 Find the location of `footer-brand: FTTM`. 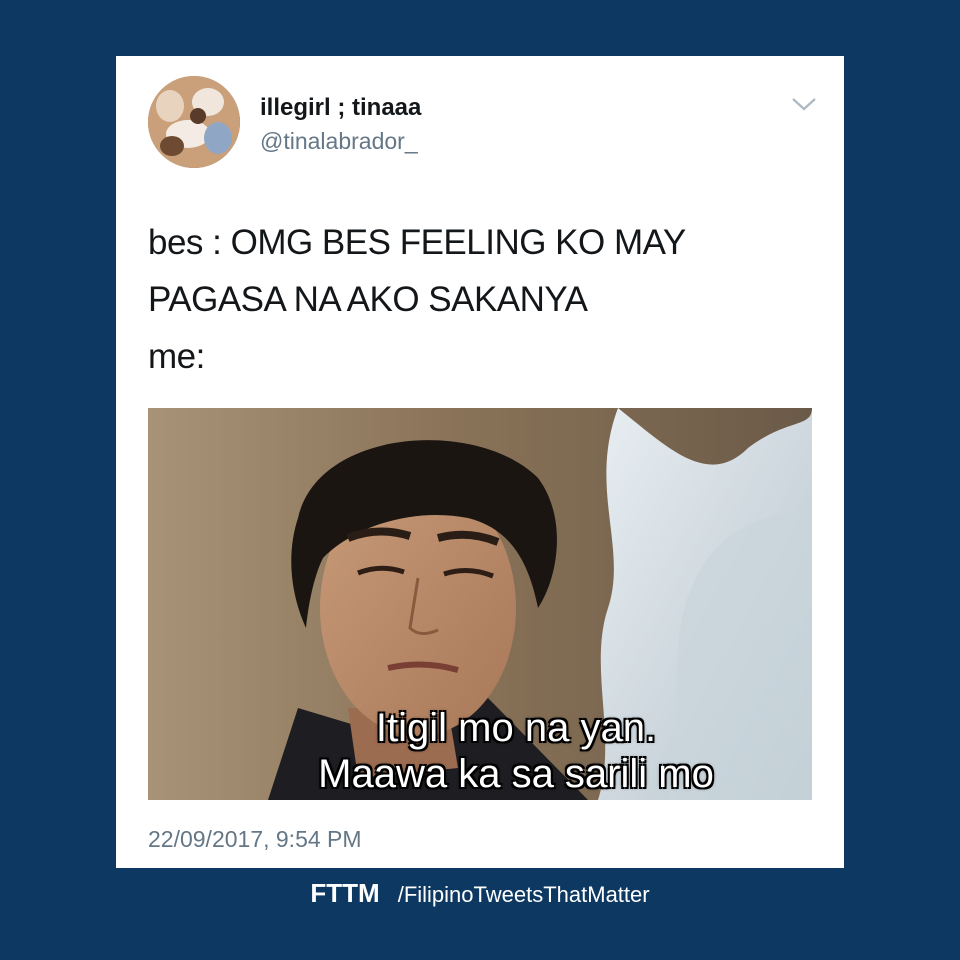

footer-brand: FTTM is located at coordinates (345, 893).